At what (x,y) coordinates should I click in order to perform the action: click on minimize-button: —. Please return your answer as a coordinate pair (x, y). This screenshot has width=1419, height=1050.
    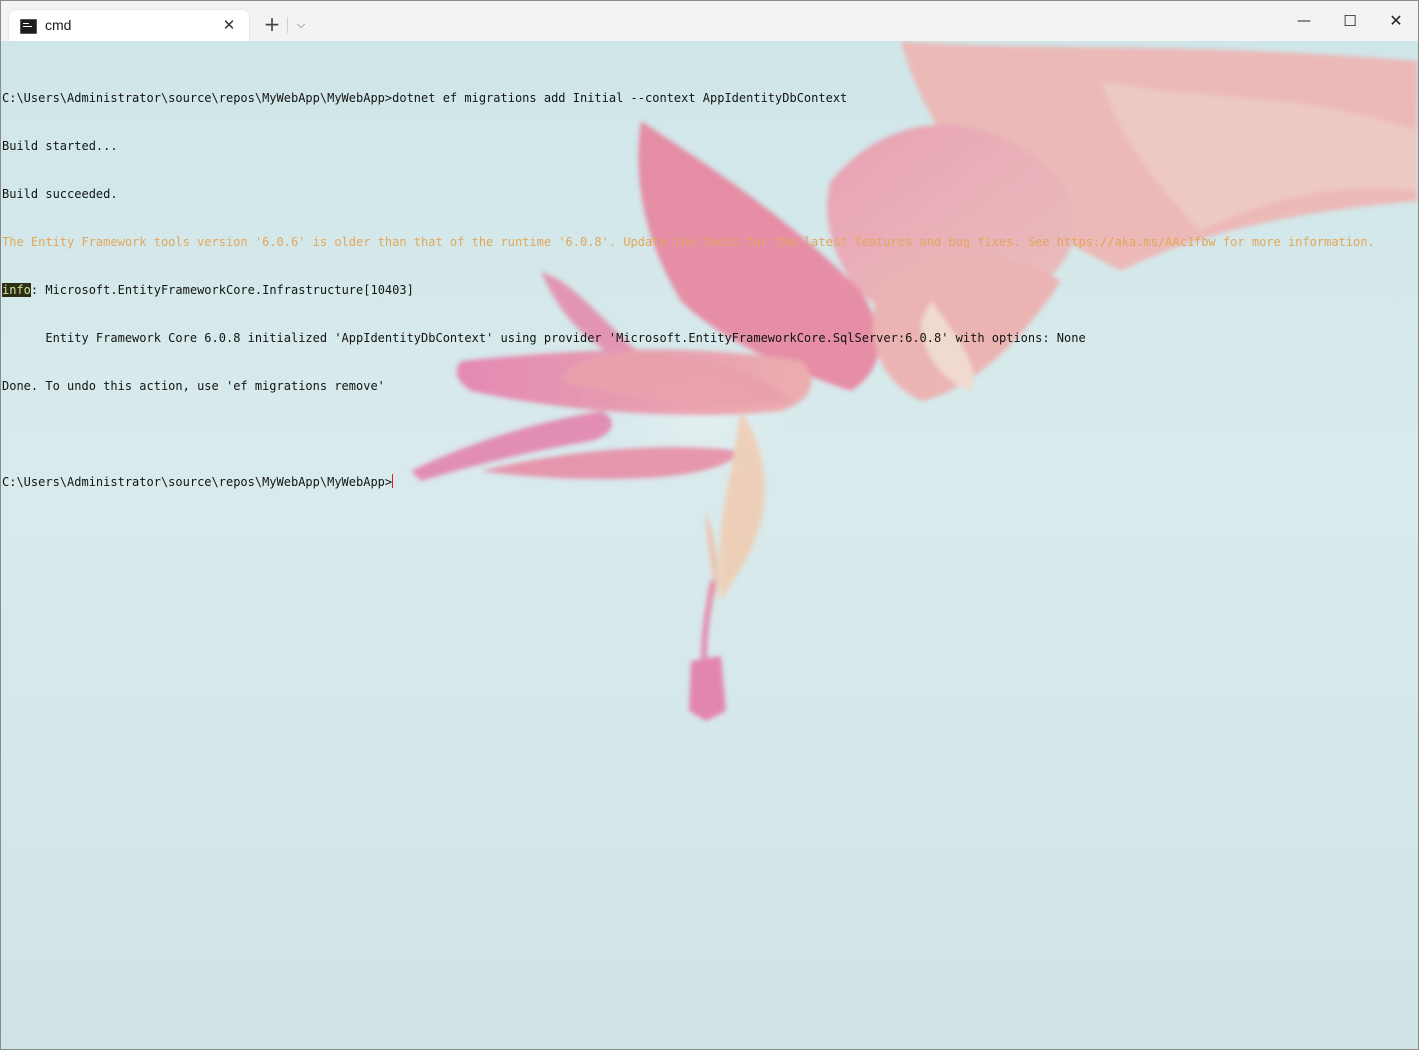
    Looking at the image, I should click on (1304, 21).